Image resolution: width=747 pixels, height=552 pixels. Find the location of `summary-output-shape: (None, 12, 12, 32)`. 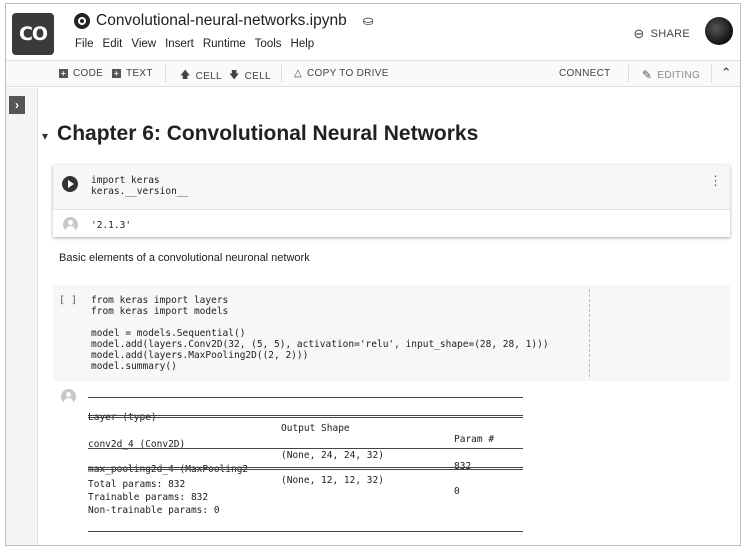

summary-output-shape: (None, 12, 12, 32) is located at coordinates (332, 480).